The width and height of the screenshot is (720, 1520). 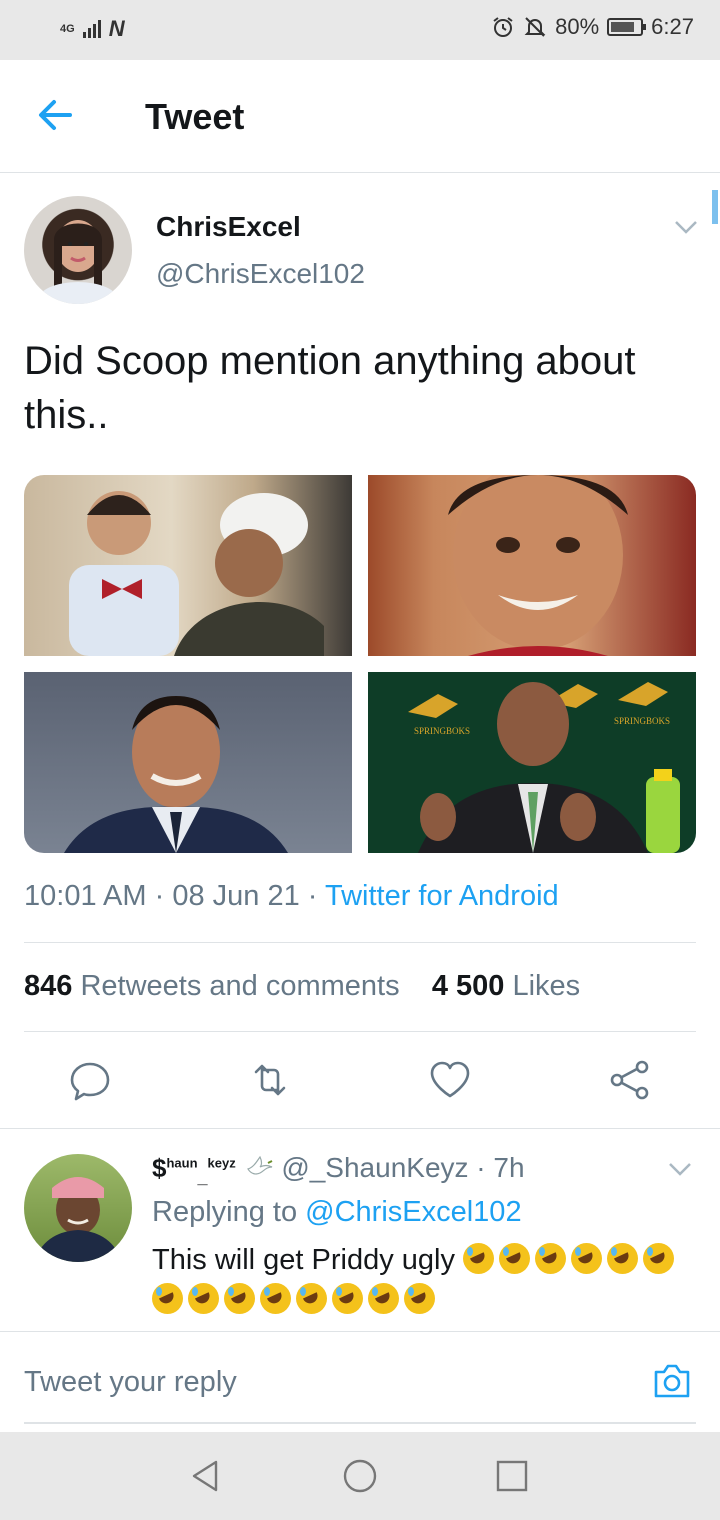 I want to click on status-bar: 4G N 80% 6:27, so click(x=360, y=30).